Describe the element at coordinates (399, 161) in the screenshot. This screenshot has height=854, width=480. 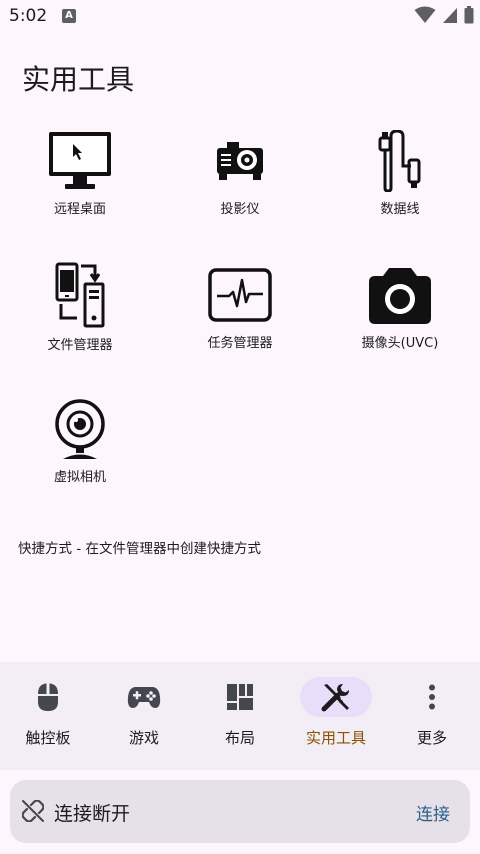
I see `usb-cable-icon` at that location.